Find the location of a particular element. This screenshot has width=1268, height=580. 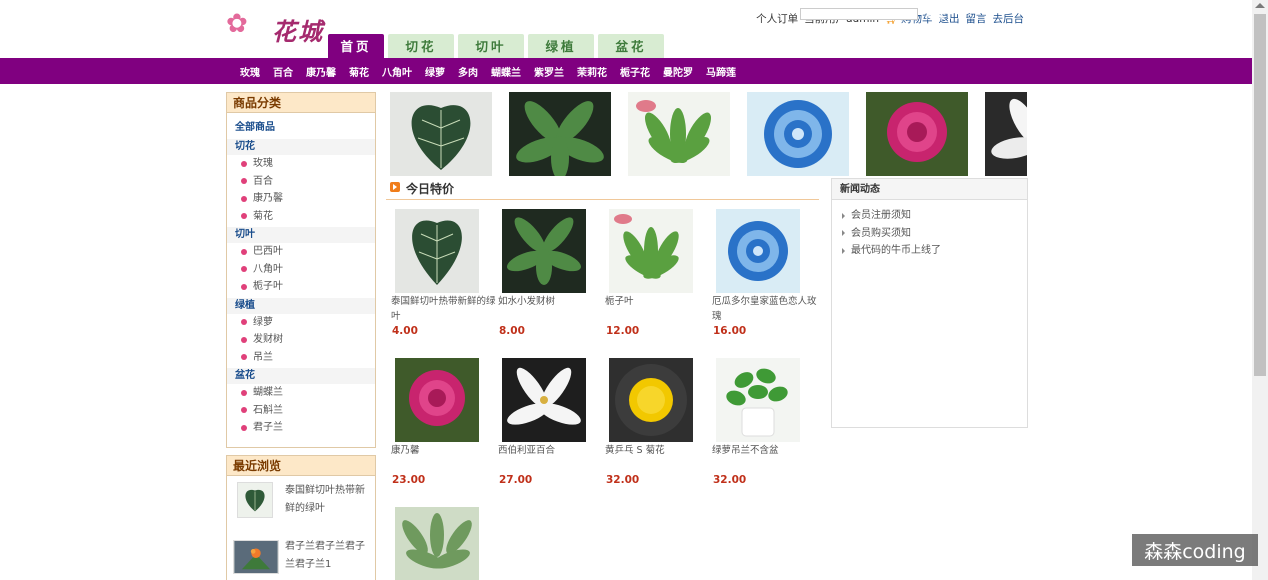

strip-image-lily is located at coordinates (1006, 134).